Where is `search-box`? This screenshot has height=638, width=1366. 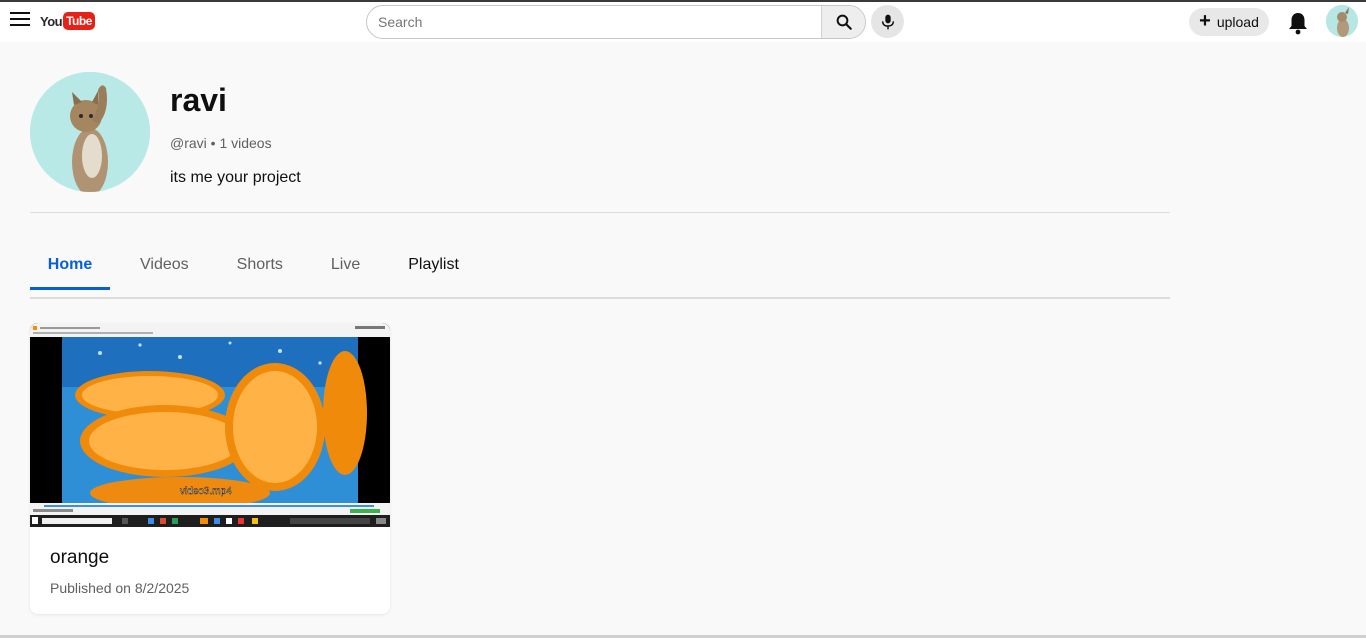 search-box is located at coordinates (616, 22).